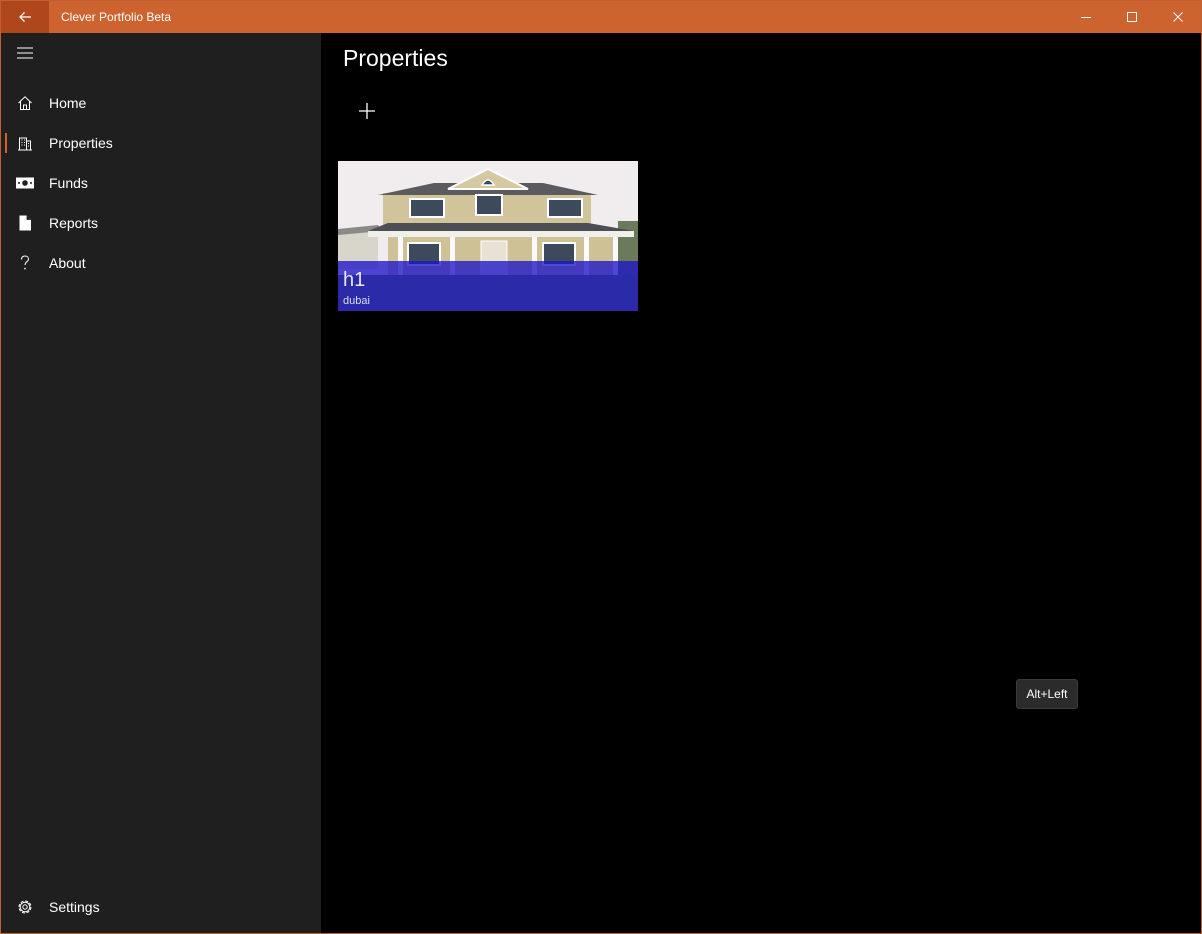 This screenshot has width=1202, height=934. I want to click on gear-icon, so click(25, 907).